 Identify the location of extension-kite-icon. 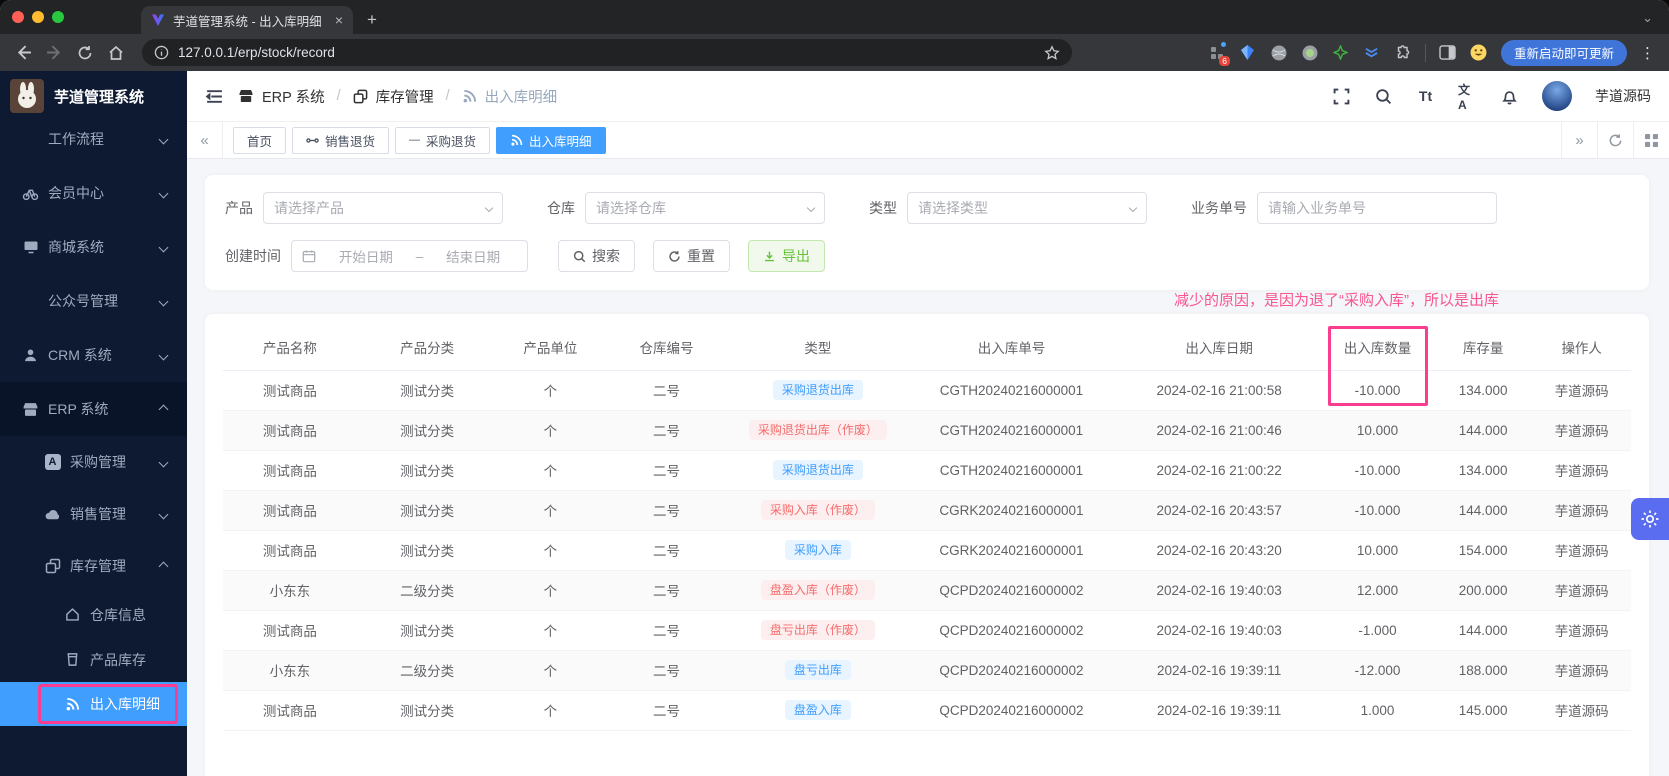
(1248, 53).